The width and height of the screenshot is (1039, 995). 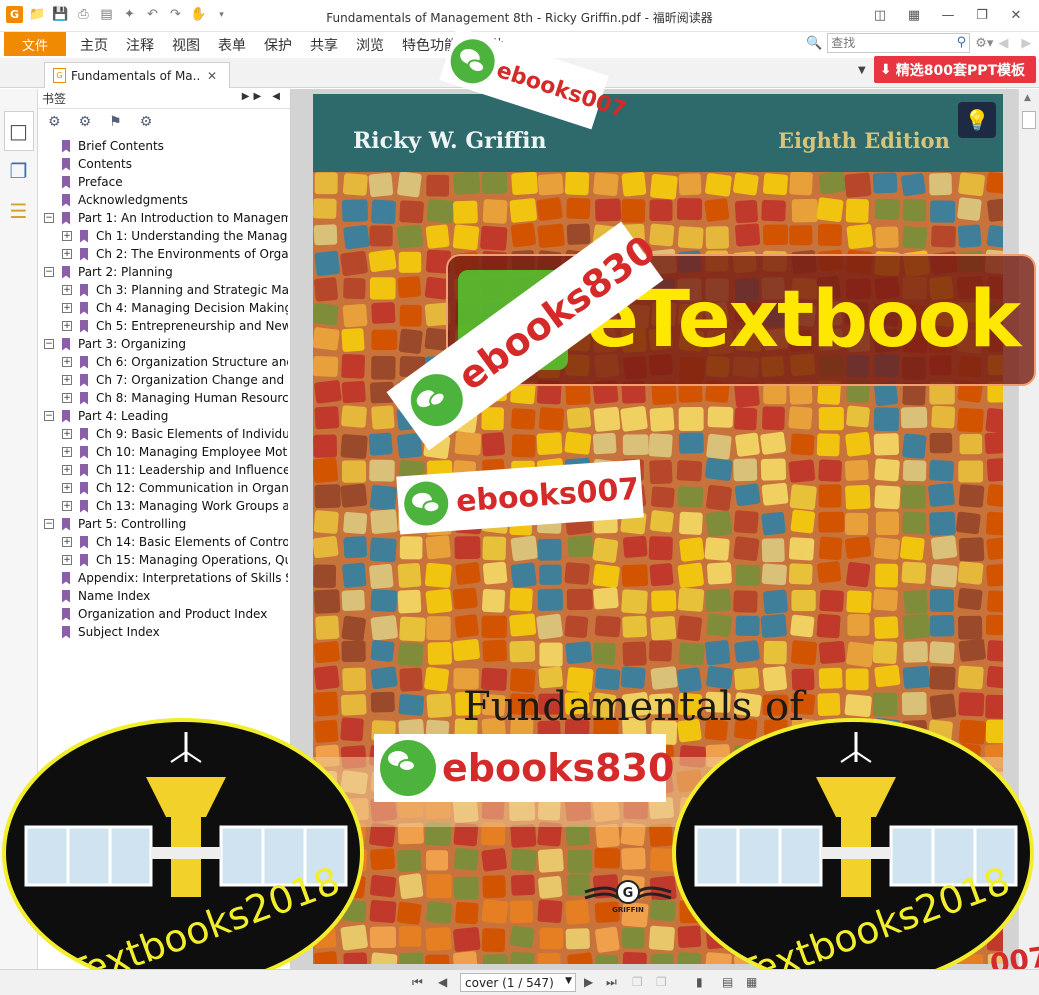 What do you see at coordinates (163, 146) in the screenshot?
I see `bookmark-item: Brief Contents` at bounding box center [163, 146].